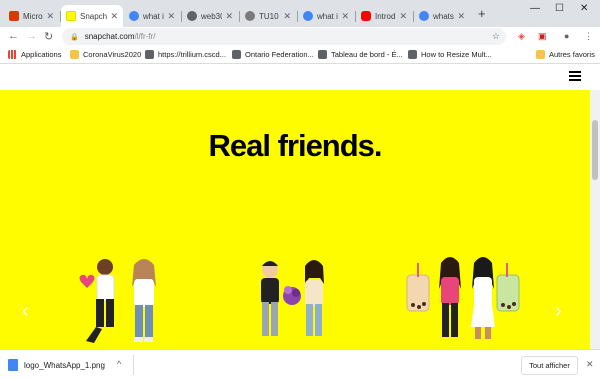 The height and width of the screenshot is (380, 600). What do you see at coordinates (14, 16) in the screenshot?
I see `office-icon` at bounding box center [14, 16].